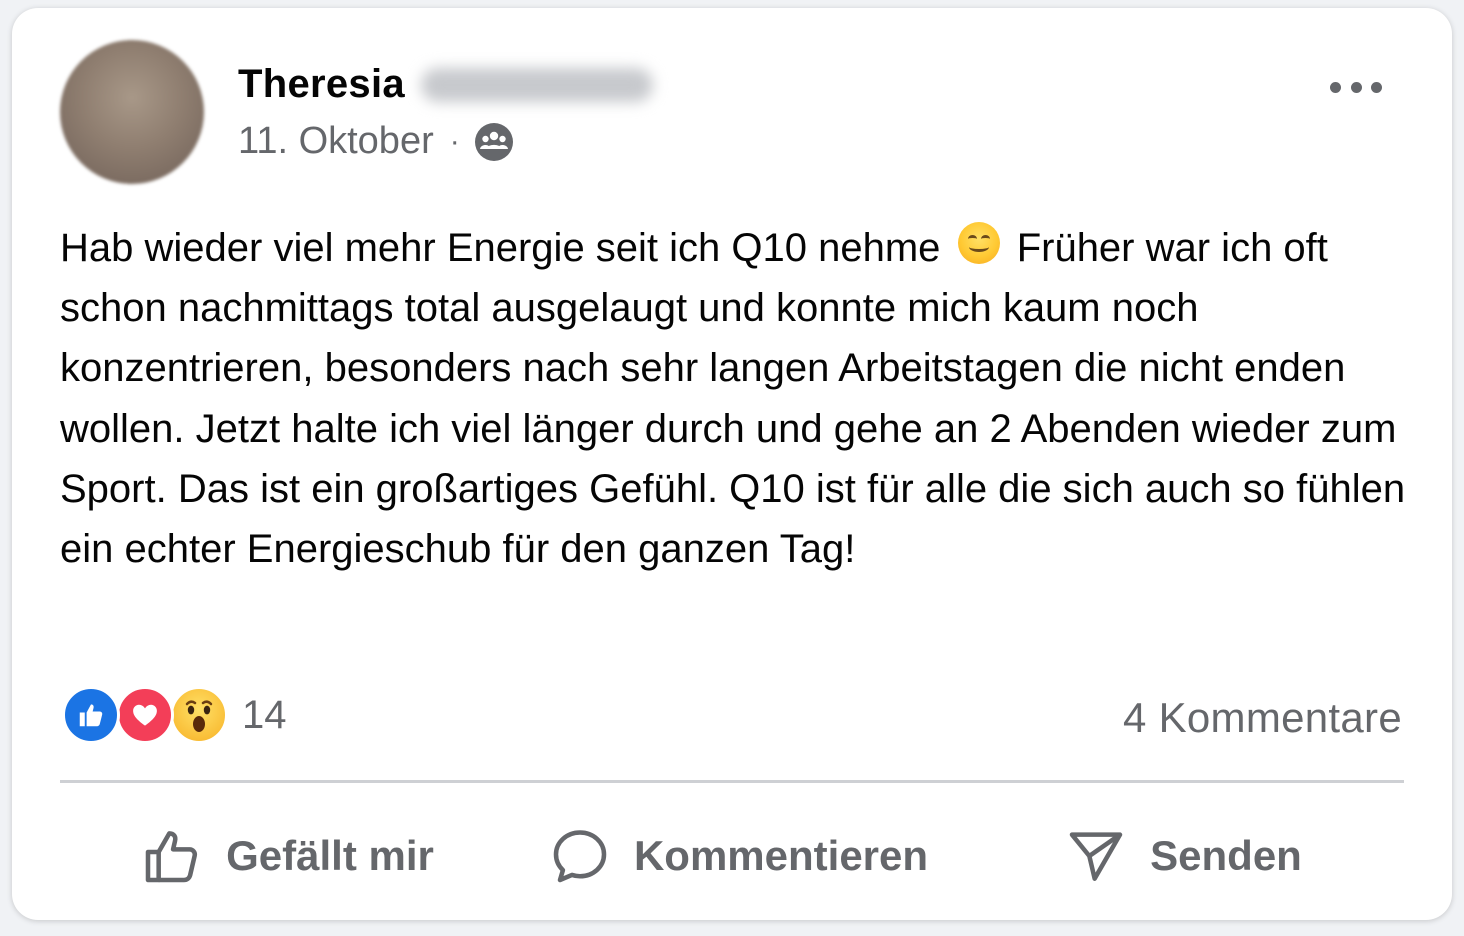  What do you see at coordinates (1226, 855) in the screenshot?
I see `send-button-label: Senden` at bounding box center [1226, 855].